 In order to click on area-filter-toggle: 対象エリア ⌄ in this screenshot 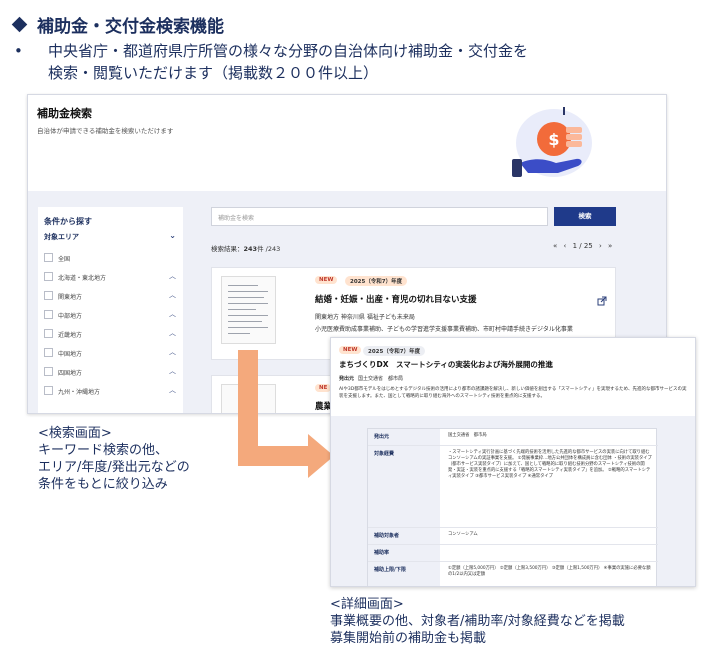, I will do `click(110, 236)`.